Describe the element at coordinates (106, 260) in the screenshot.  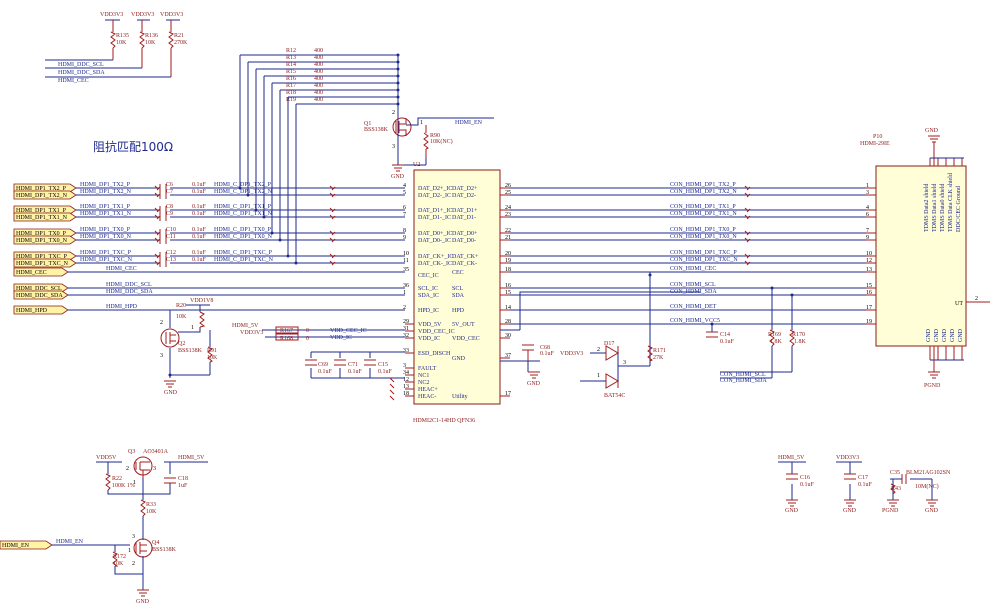
I see `net-label: HDMI_DP1_TXC_N` at that location.